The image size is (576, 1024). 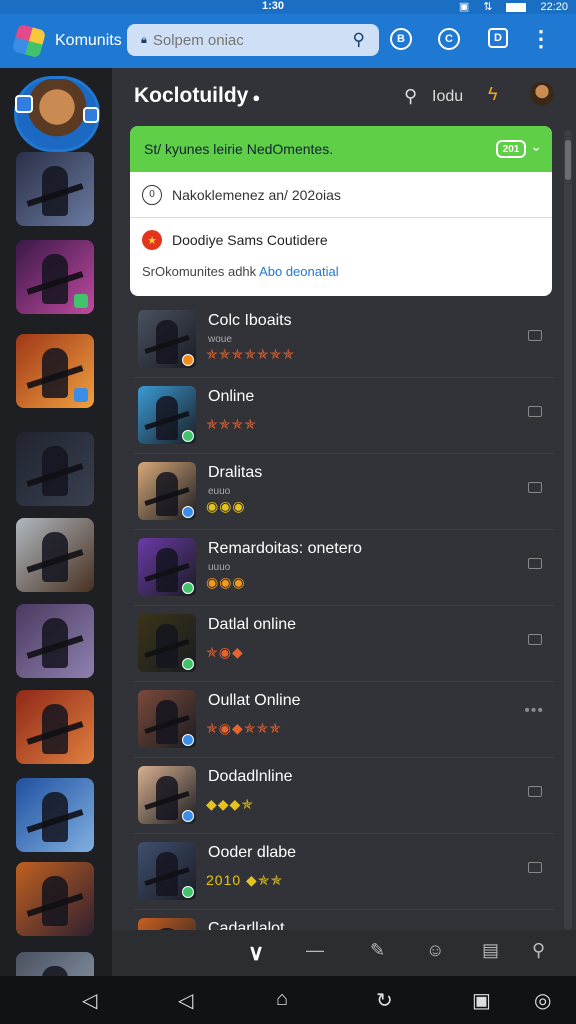 I want to click on list-item-name: Online, so click(x=231, y=396).